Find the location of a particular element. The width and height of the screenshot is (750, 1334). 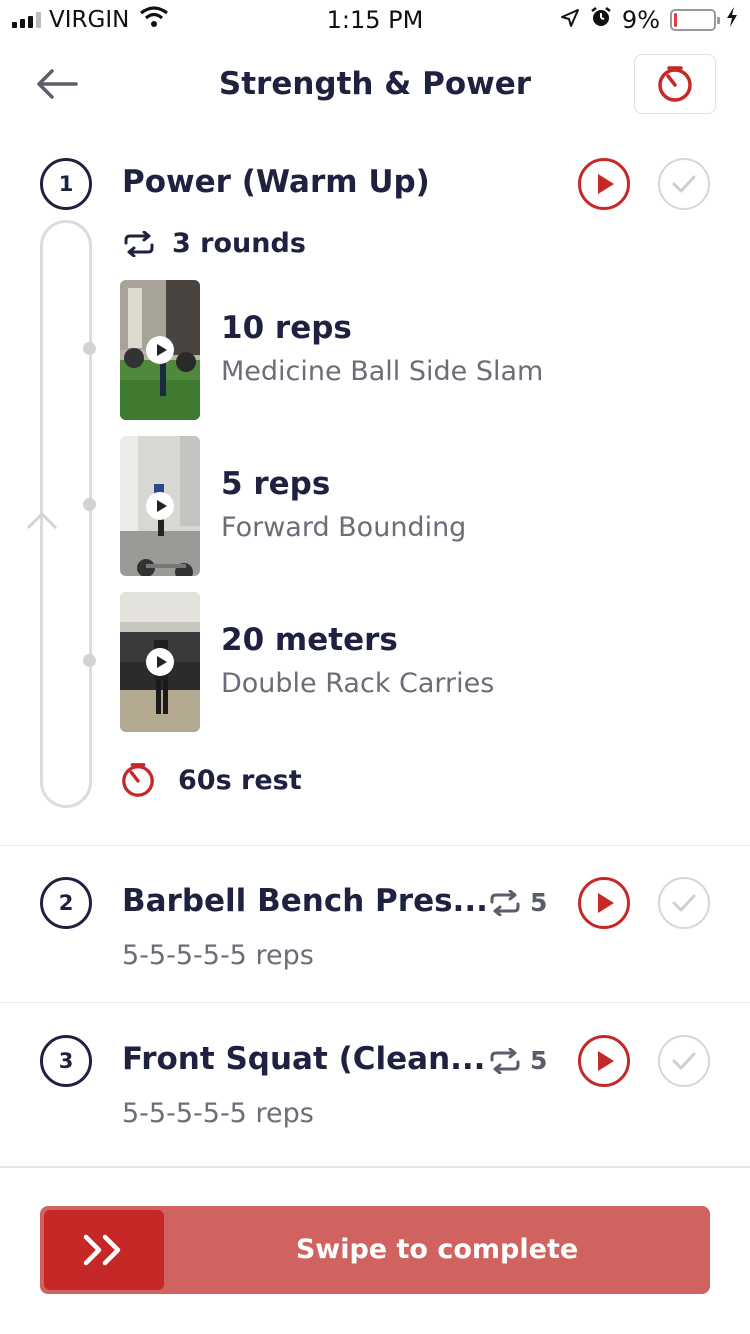

section-1-play-button is located at coordinates (604, 184).